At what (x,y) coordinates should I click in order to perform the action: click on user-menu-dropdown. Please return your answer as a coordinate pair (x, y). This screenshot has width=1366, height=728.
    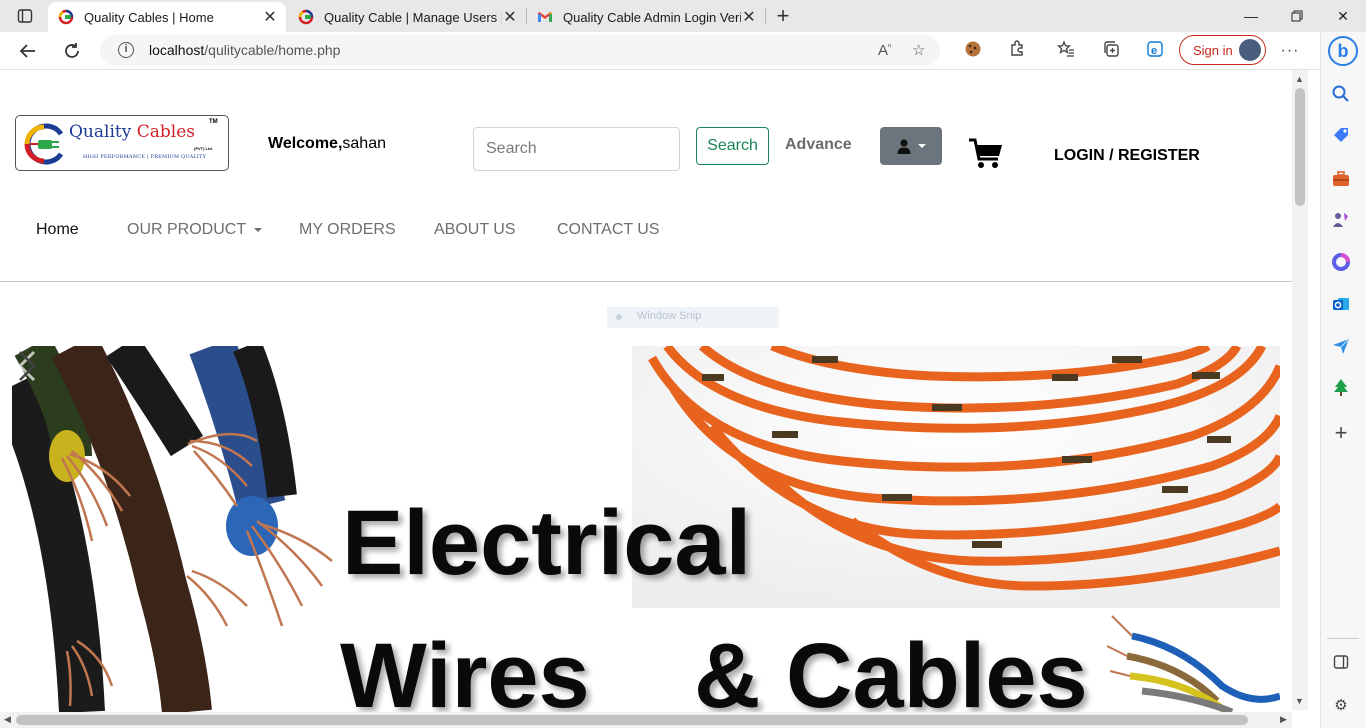
    Looking at the image, I should click on (911, 146).